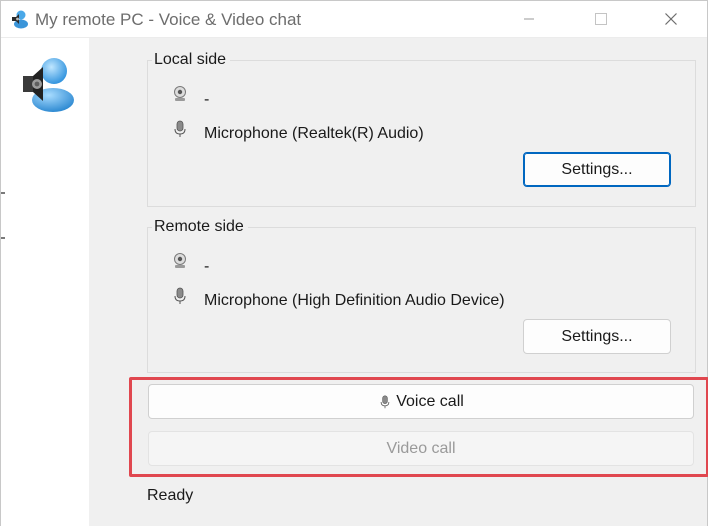 The height and width of the screenshot is (526, 708). What do you see at coordinates (207, 99) in the screenshot?
I see `local-camera-value: -` at bounding box center [207, 99].